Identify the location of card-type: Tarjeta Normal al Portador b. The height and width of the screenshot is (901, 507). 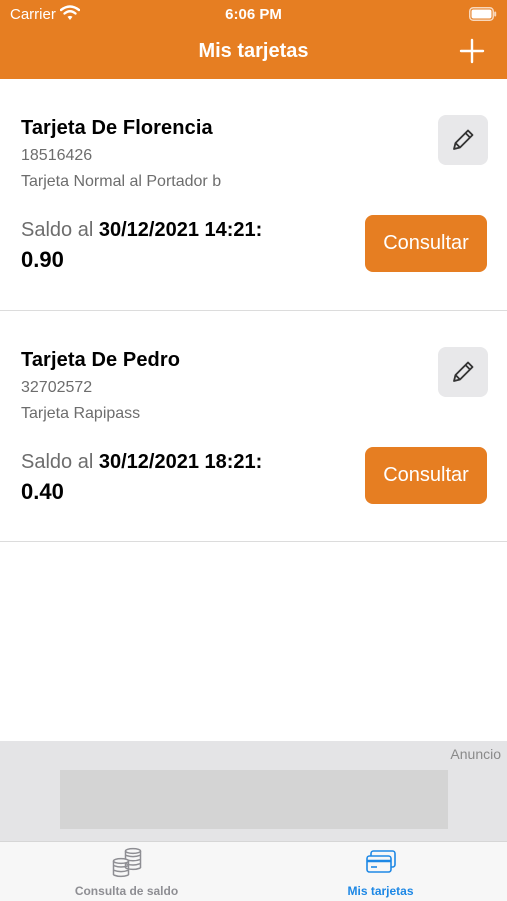
(121, 181).